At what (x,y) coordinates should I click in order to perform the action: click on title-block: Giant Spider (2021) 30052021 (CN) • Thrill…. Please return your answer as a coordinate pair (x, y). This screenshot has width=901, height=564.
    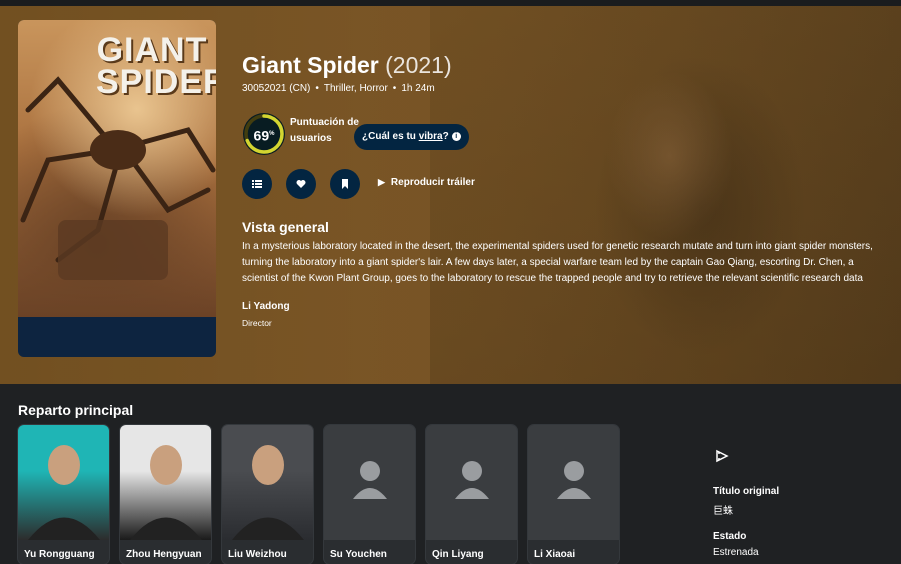
    Looking at the image, I should click on (347, 73).